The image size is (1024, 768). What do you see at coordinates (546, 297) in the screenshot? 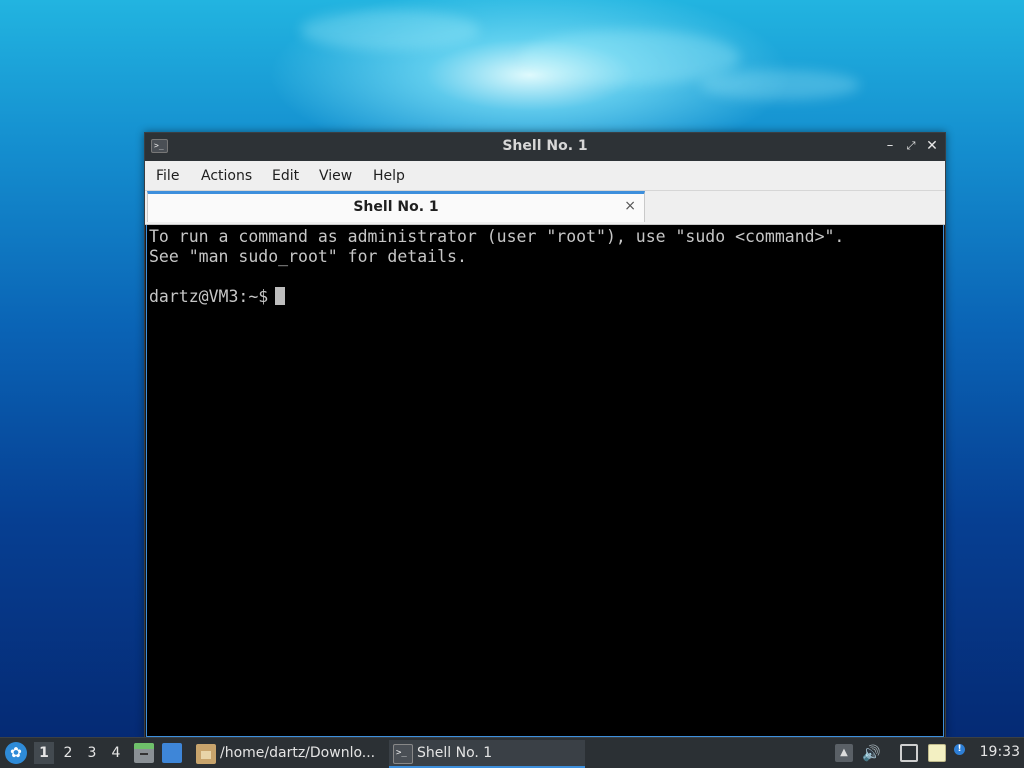
I see `terminal-prompt-line: dartz@VM3:~$` at bounding box center [546, 297].